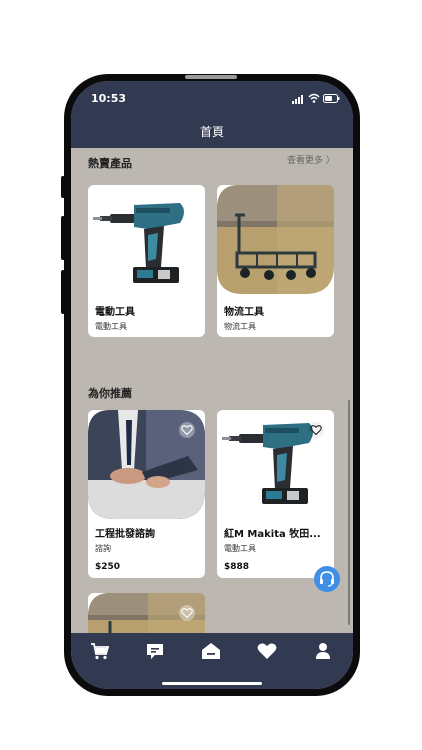 Image resolution: width=422 pixels, height=750 pixels. I want to click on cordless-drill-image, so click(146, 239).